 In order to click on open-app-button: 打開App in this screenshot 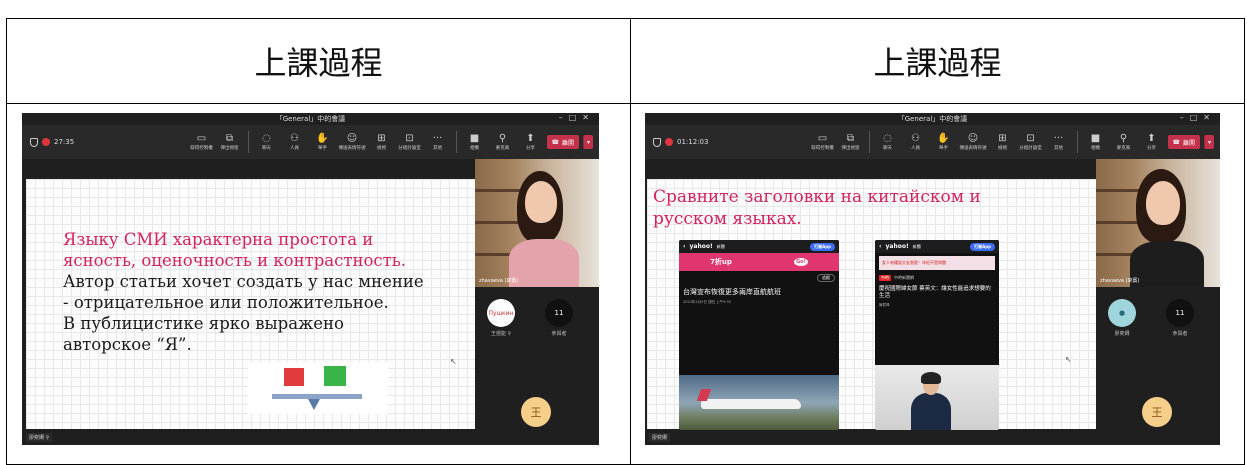, I will do `click(982, 246)`.